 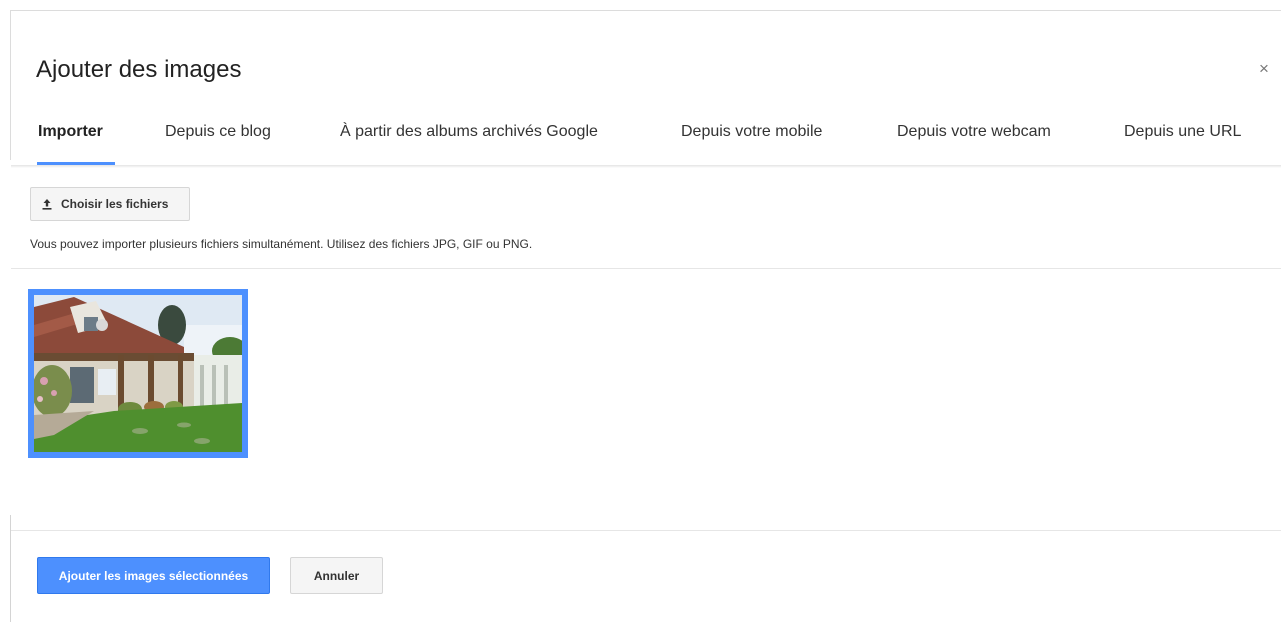 What do you see at coordinates (115, 204) in the screenshot?
I see `choose-files-label: Choisir les fichiers` at bounding box center [115, 204].